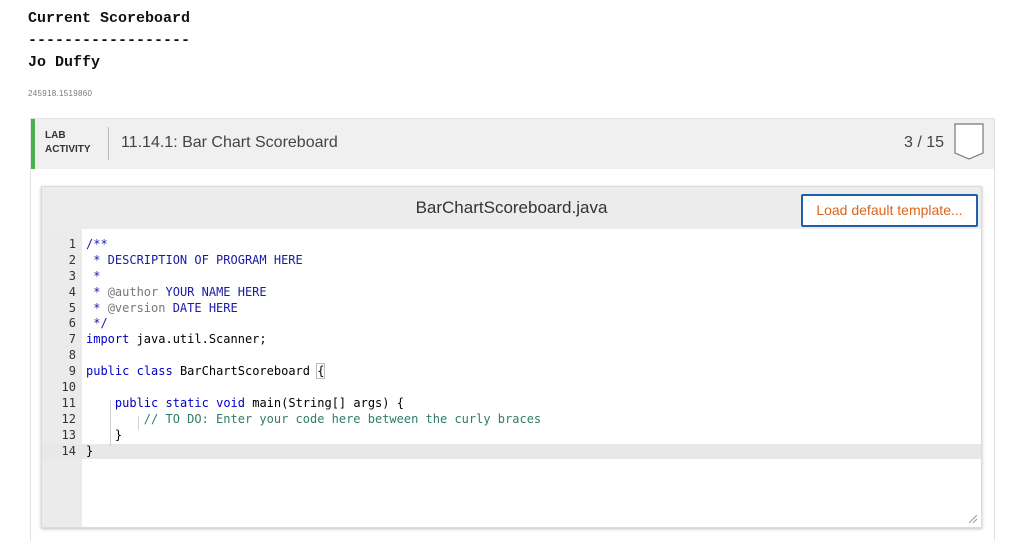 The height and width of the screenshot is (541, 1024). Describe the element at coordinates (229, 142) in the screenshot. I see `lab-title: 11.14.1: Bar Chart Scoreboard` at that location.